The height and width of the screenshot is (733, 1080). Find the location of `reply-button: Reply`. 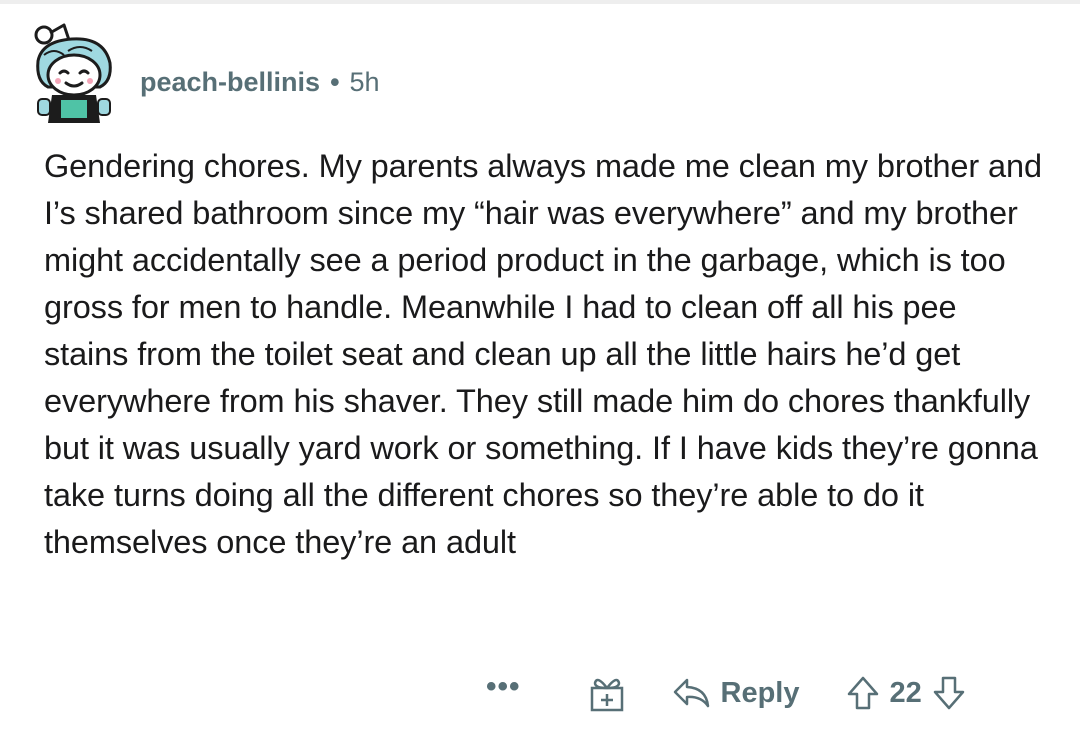

reply-button: Reply is located at coordinates (735, 693).